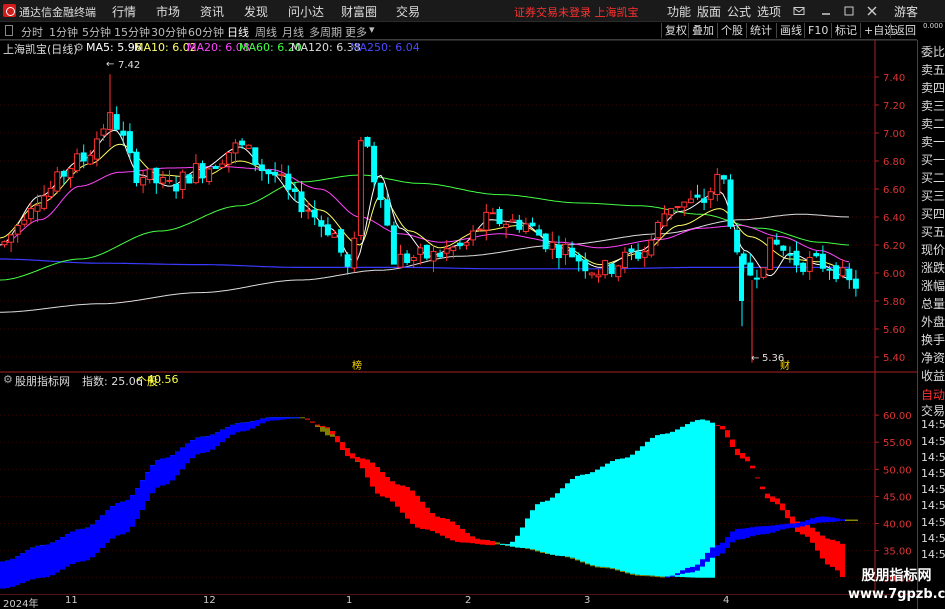 The width and height of the screenshot is (945, 609). Describe the element at coordinates (894, 162) in the screenshot. I see `price-tick-label: 6.80` at that location.